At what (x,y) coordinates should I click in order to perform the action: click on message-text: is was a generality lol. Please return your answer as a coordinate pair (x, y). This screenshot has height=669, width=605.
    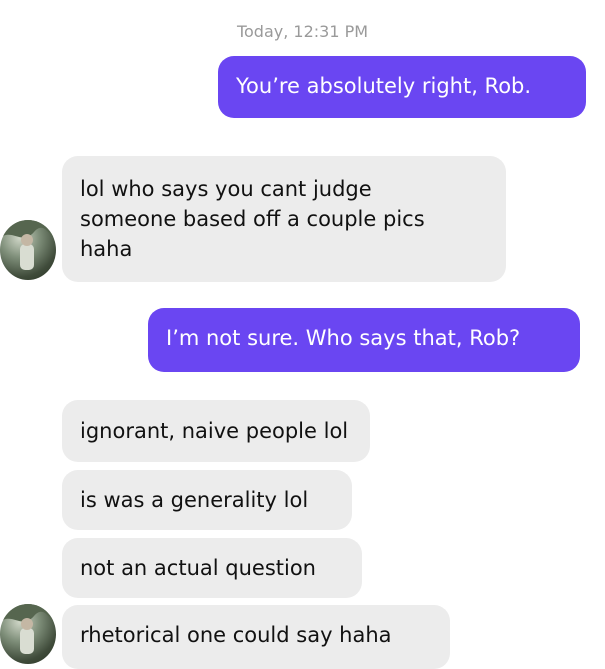
    Looking at the image, I should click on (194, 500).